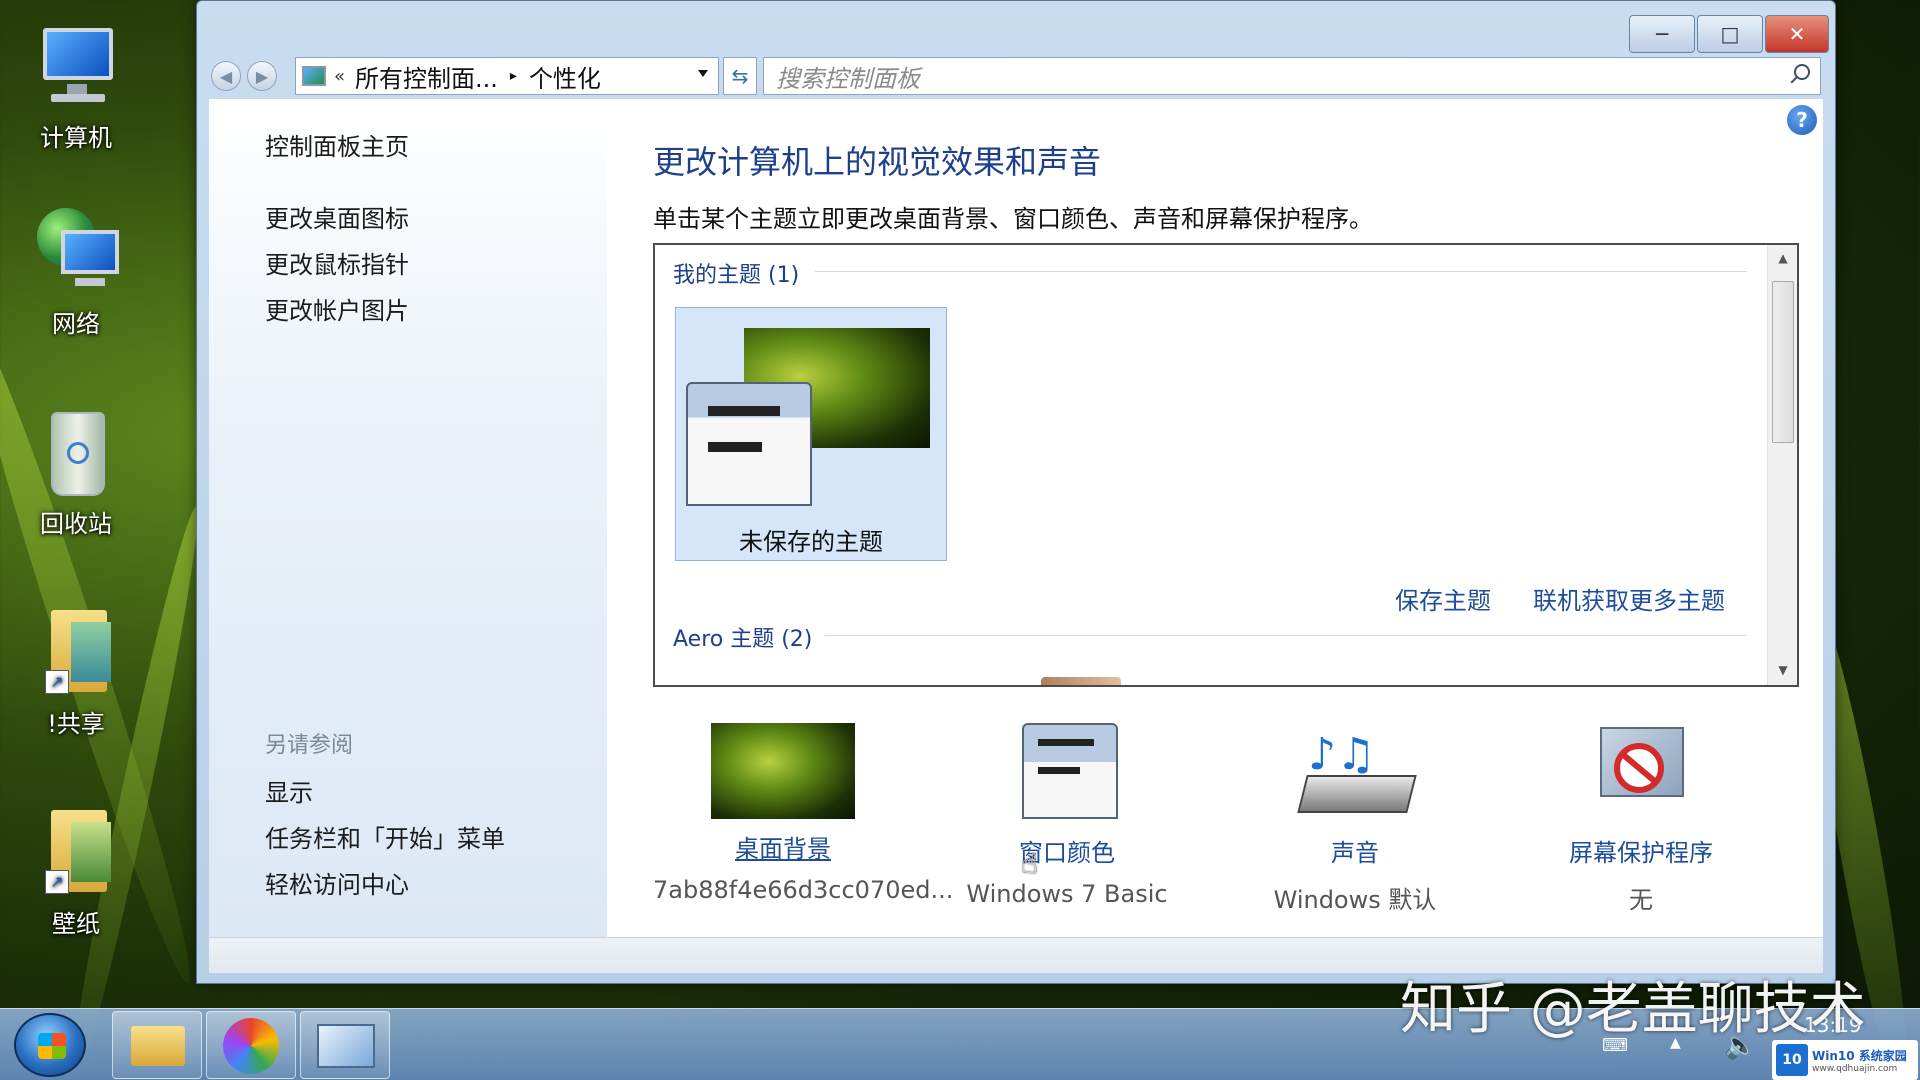 The height and width of the screenshot is (1080, 1920). I want to click on screen-saver-icon, so click(1641, 773).